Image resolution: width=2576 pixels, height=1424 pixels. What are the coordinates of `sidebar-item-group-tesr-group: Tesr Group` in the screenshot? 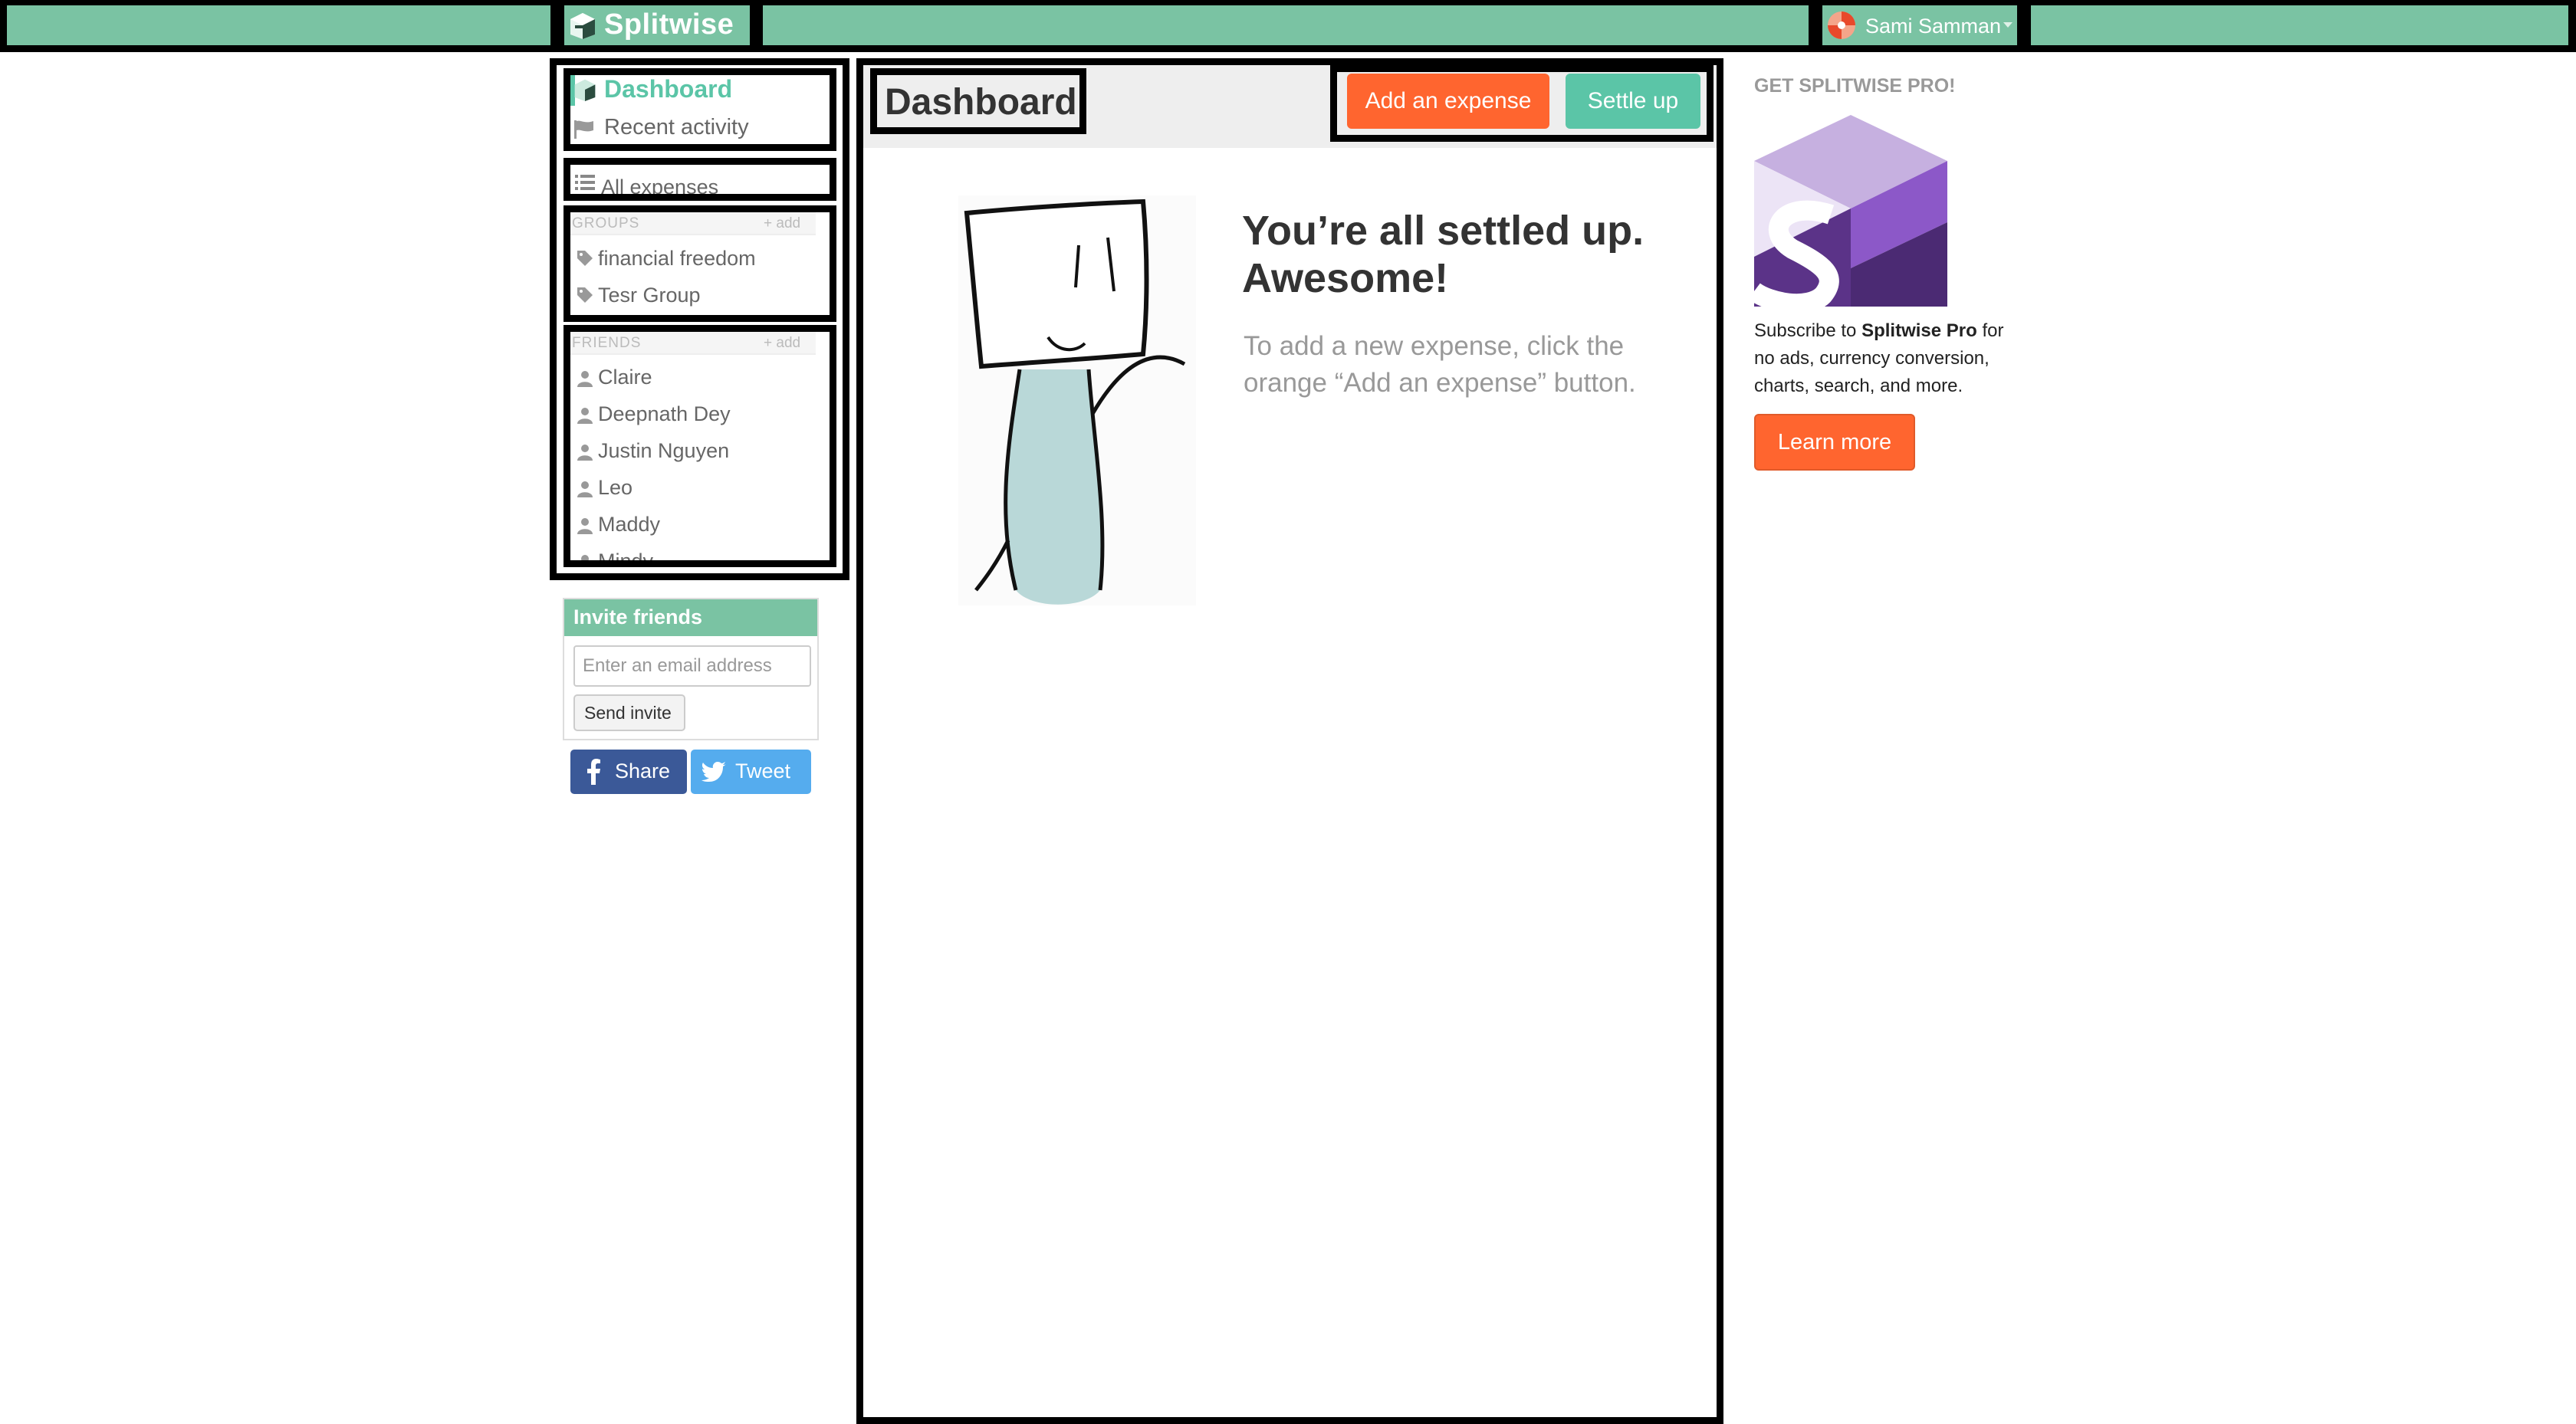 It's located at (693, 296).